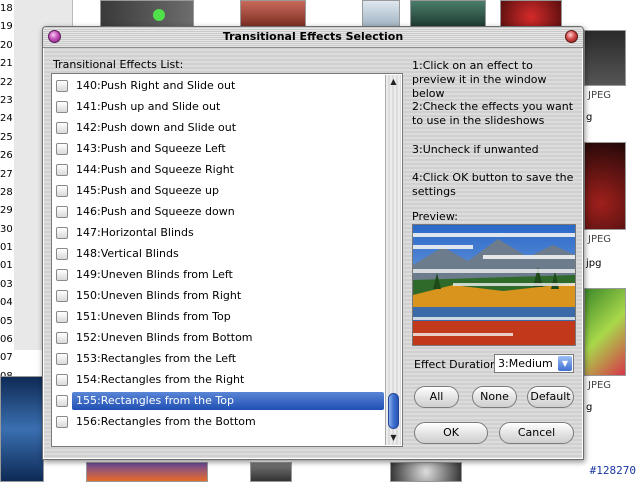 The image size is (640, 482). What do you see at coordinates (6, 211) in the screenshot?
I see `line-number: 29` at bounding box center [6, 211].